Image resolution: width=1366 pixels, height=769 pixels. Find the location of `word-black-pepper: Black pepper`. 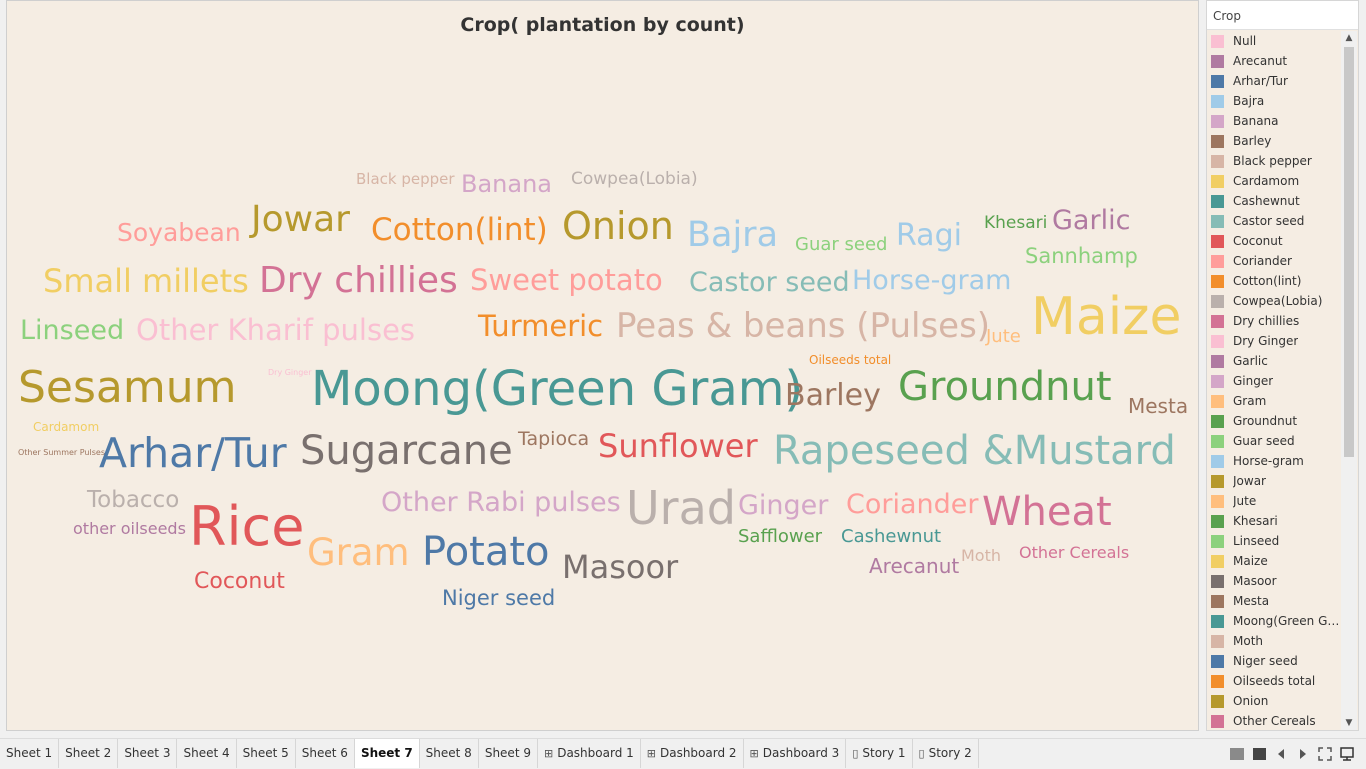

word-black-pepper: Black pepper is located at coordinates (405, 179).